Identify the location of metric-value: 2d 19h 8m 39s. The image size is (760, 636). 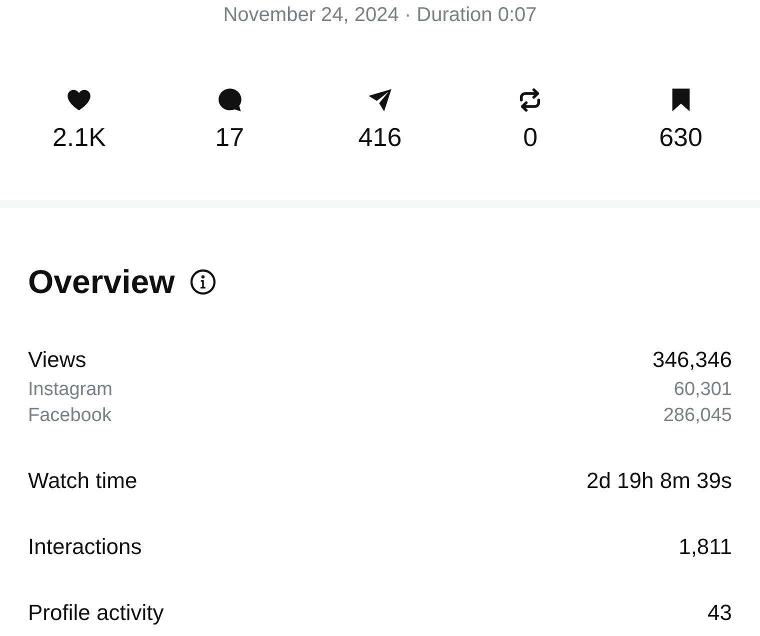
(659, 481).